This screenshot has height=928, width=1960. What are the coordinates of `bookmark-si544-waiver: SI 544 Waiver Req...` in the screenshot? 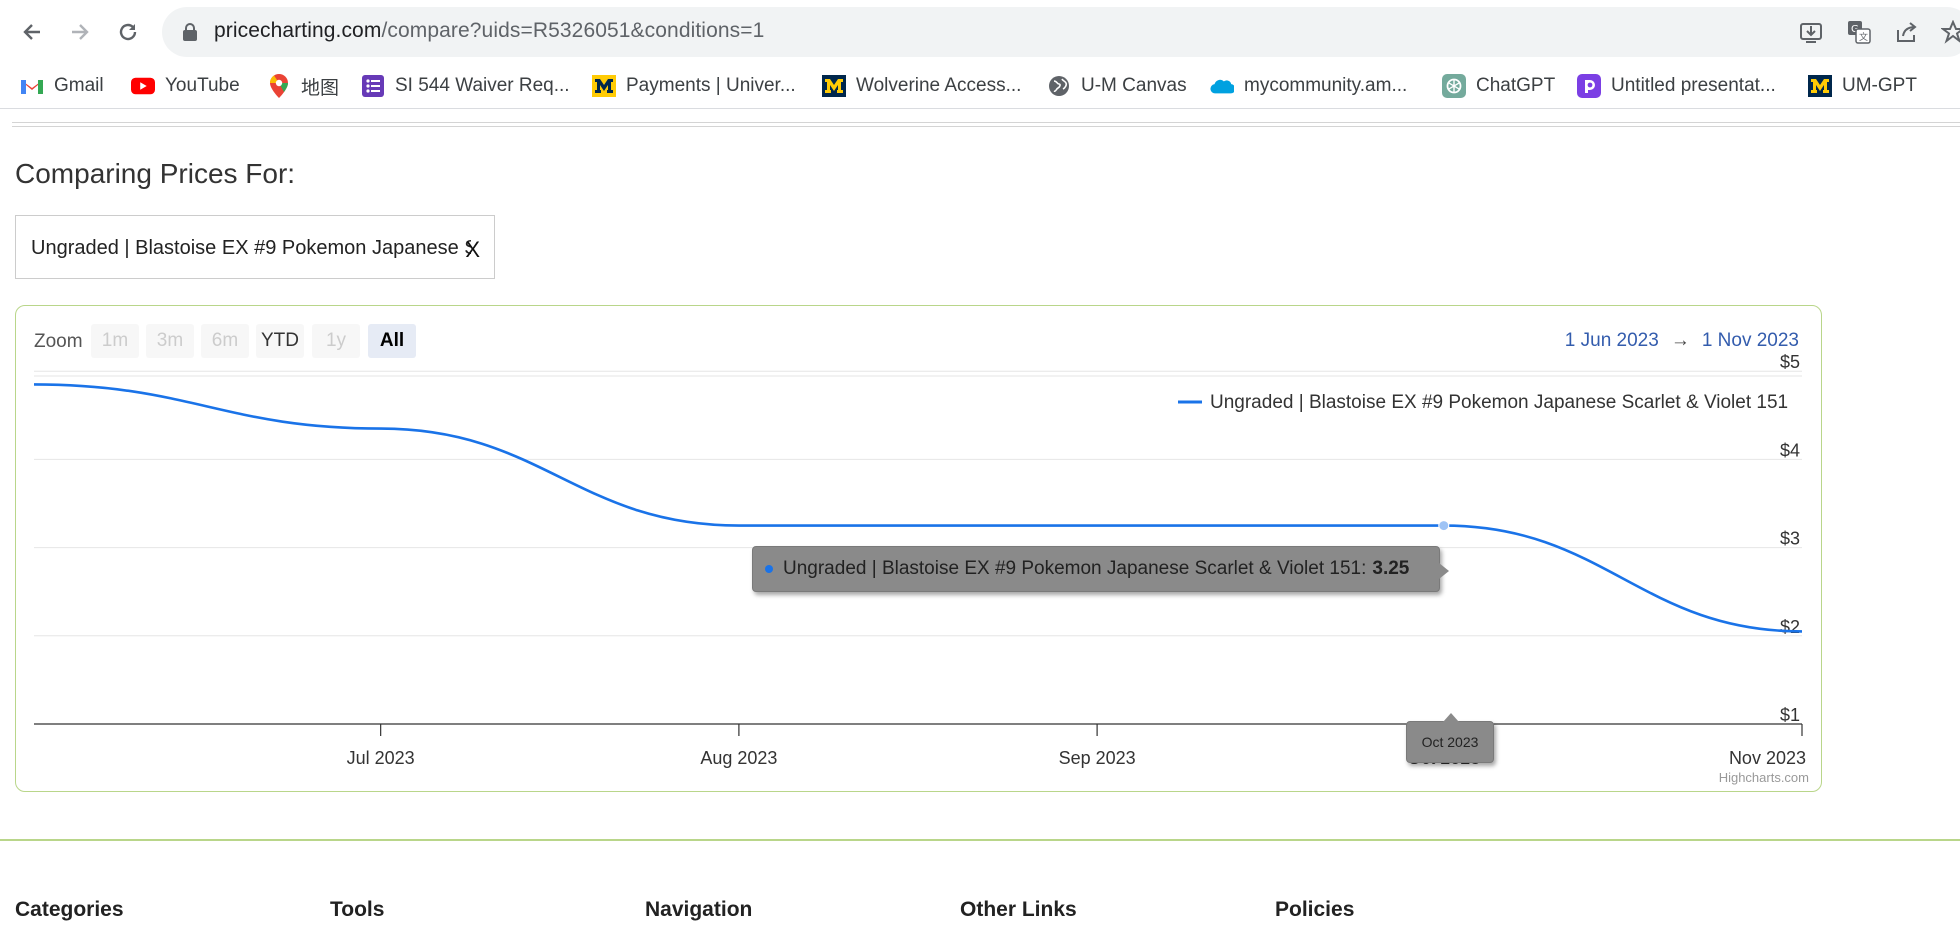 It's located at (465, 86).